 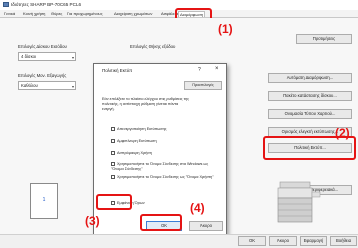 I want to click on option-disable-printing: Απενεργοποίηση Εκτύπωσης, so click(x=139, y=129).